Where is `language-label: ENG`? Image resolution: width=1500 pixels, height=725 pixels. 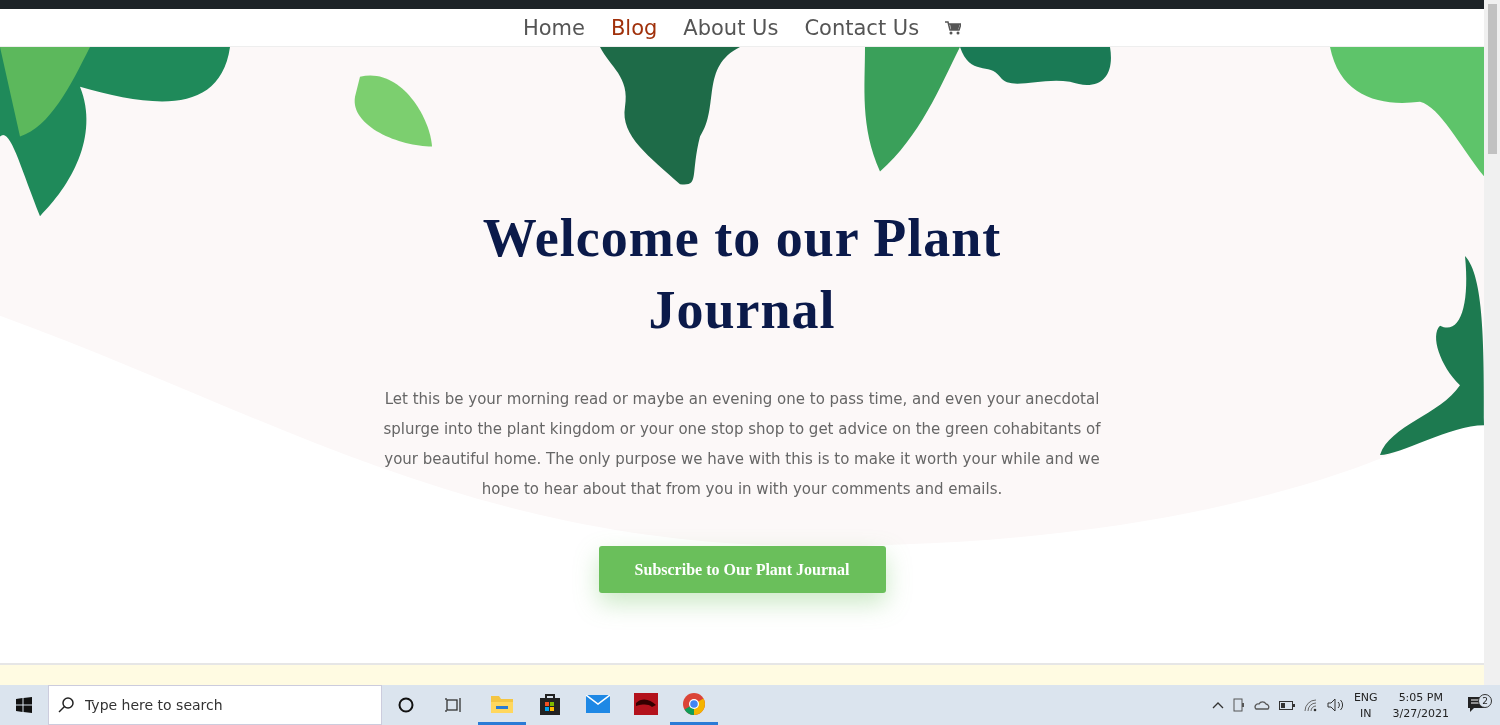 language-label: ENG is located at coordinates (1365, 697).